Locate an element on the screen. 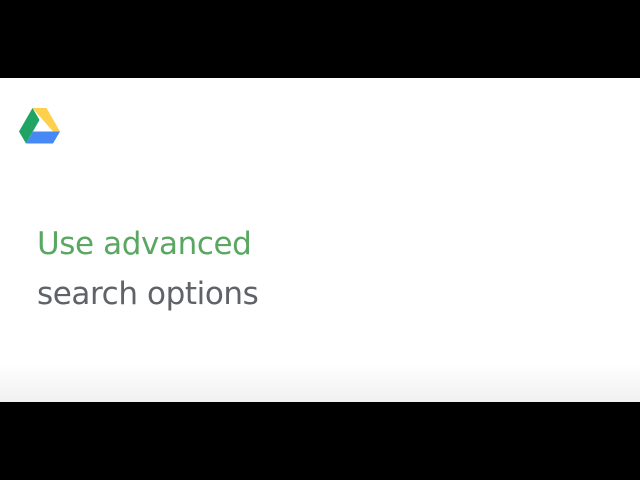 The width and height of the screenshot is (640, 480). google-drive-icon is located at coordinates (39, 126).